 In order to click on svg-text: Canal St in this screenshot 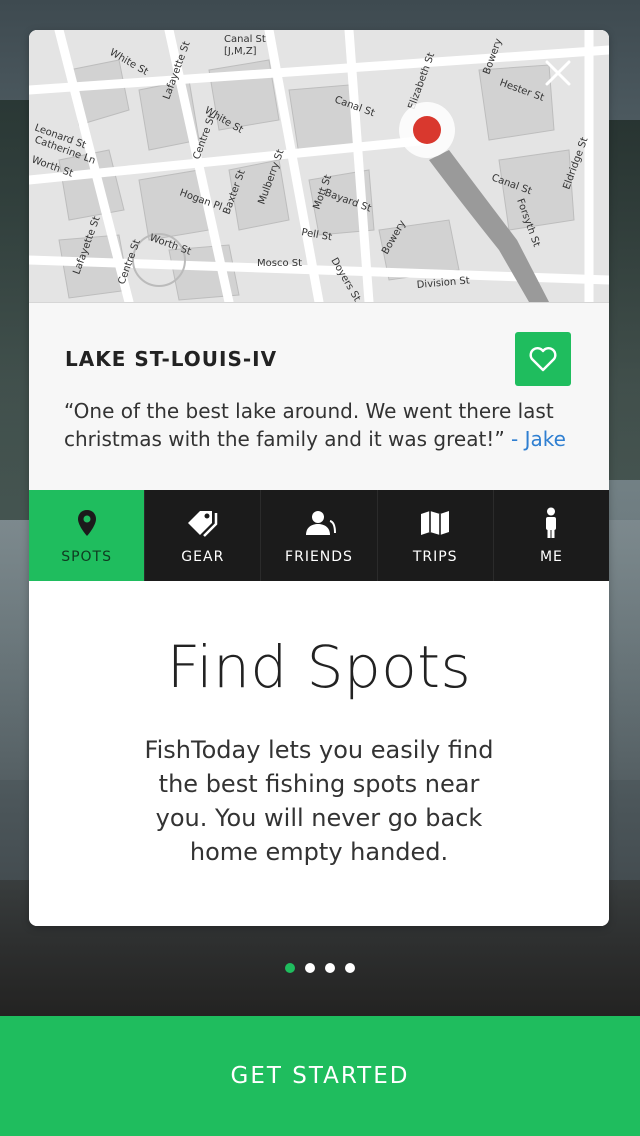, I will do `click(245, 39)`.